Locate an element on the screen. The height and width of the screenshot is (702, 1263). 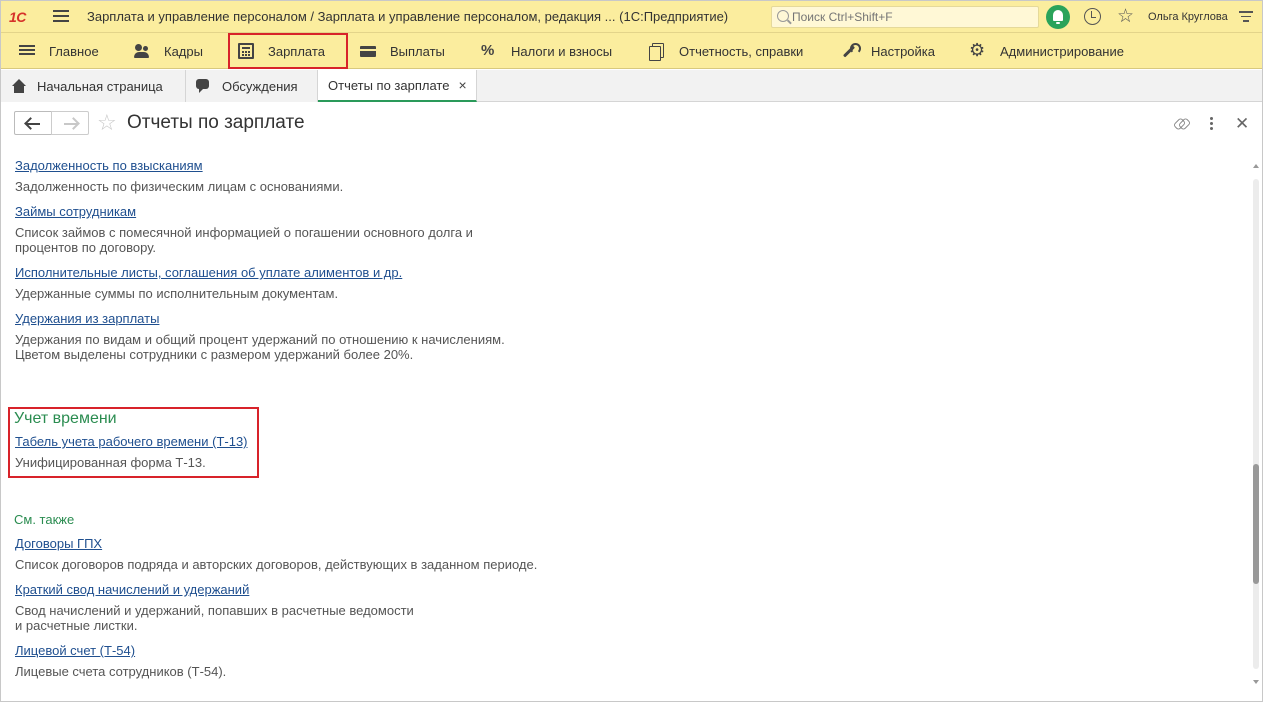
section-label: Кадры is located at coordinates (183, 51).